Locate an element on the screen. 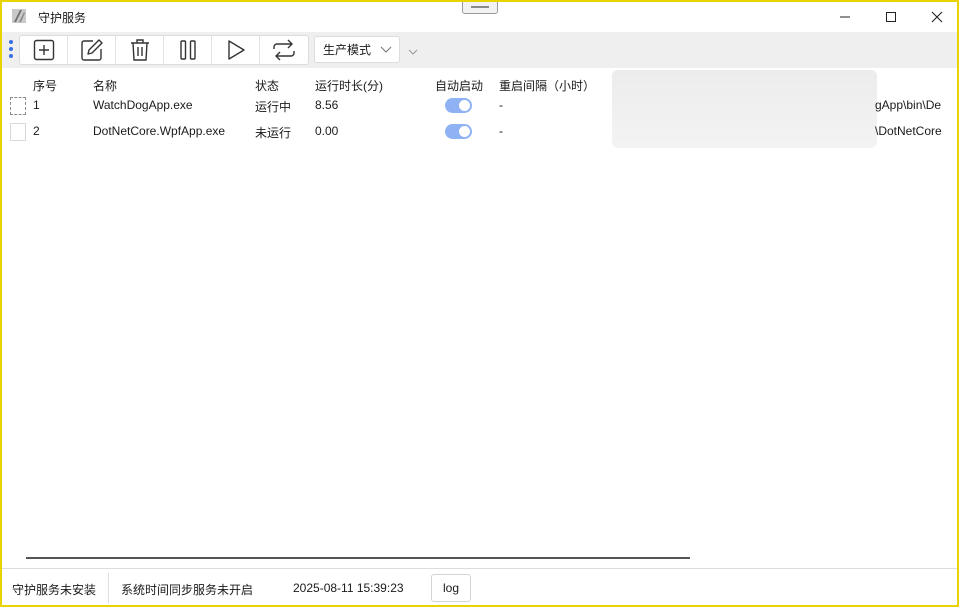  row-index: 2 is located at coordinates (36, 131).